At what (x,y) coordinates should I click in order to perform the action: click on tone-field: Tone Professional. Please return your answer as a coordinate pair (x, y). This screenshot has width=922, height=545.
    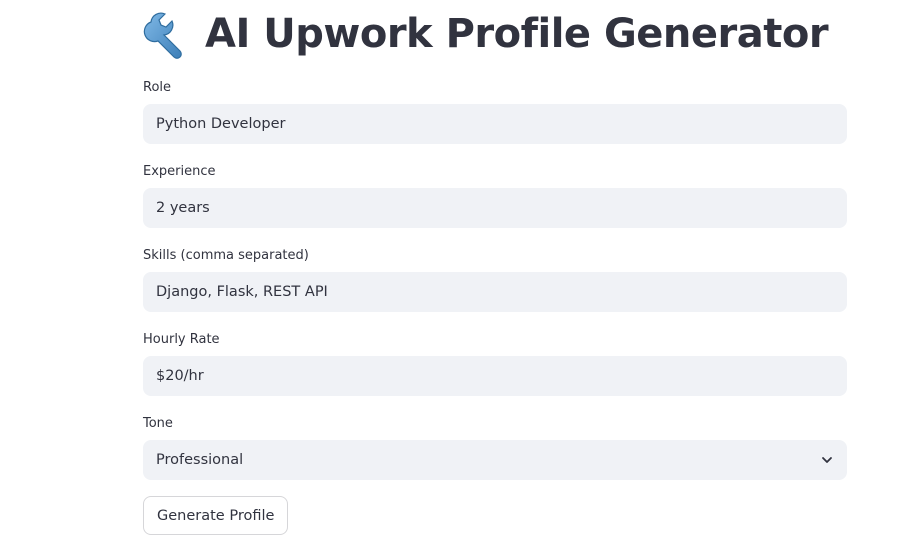
    Looking at the image, I should click on (495, 447).